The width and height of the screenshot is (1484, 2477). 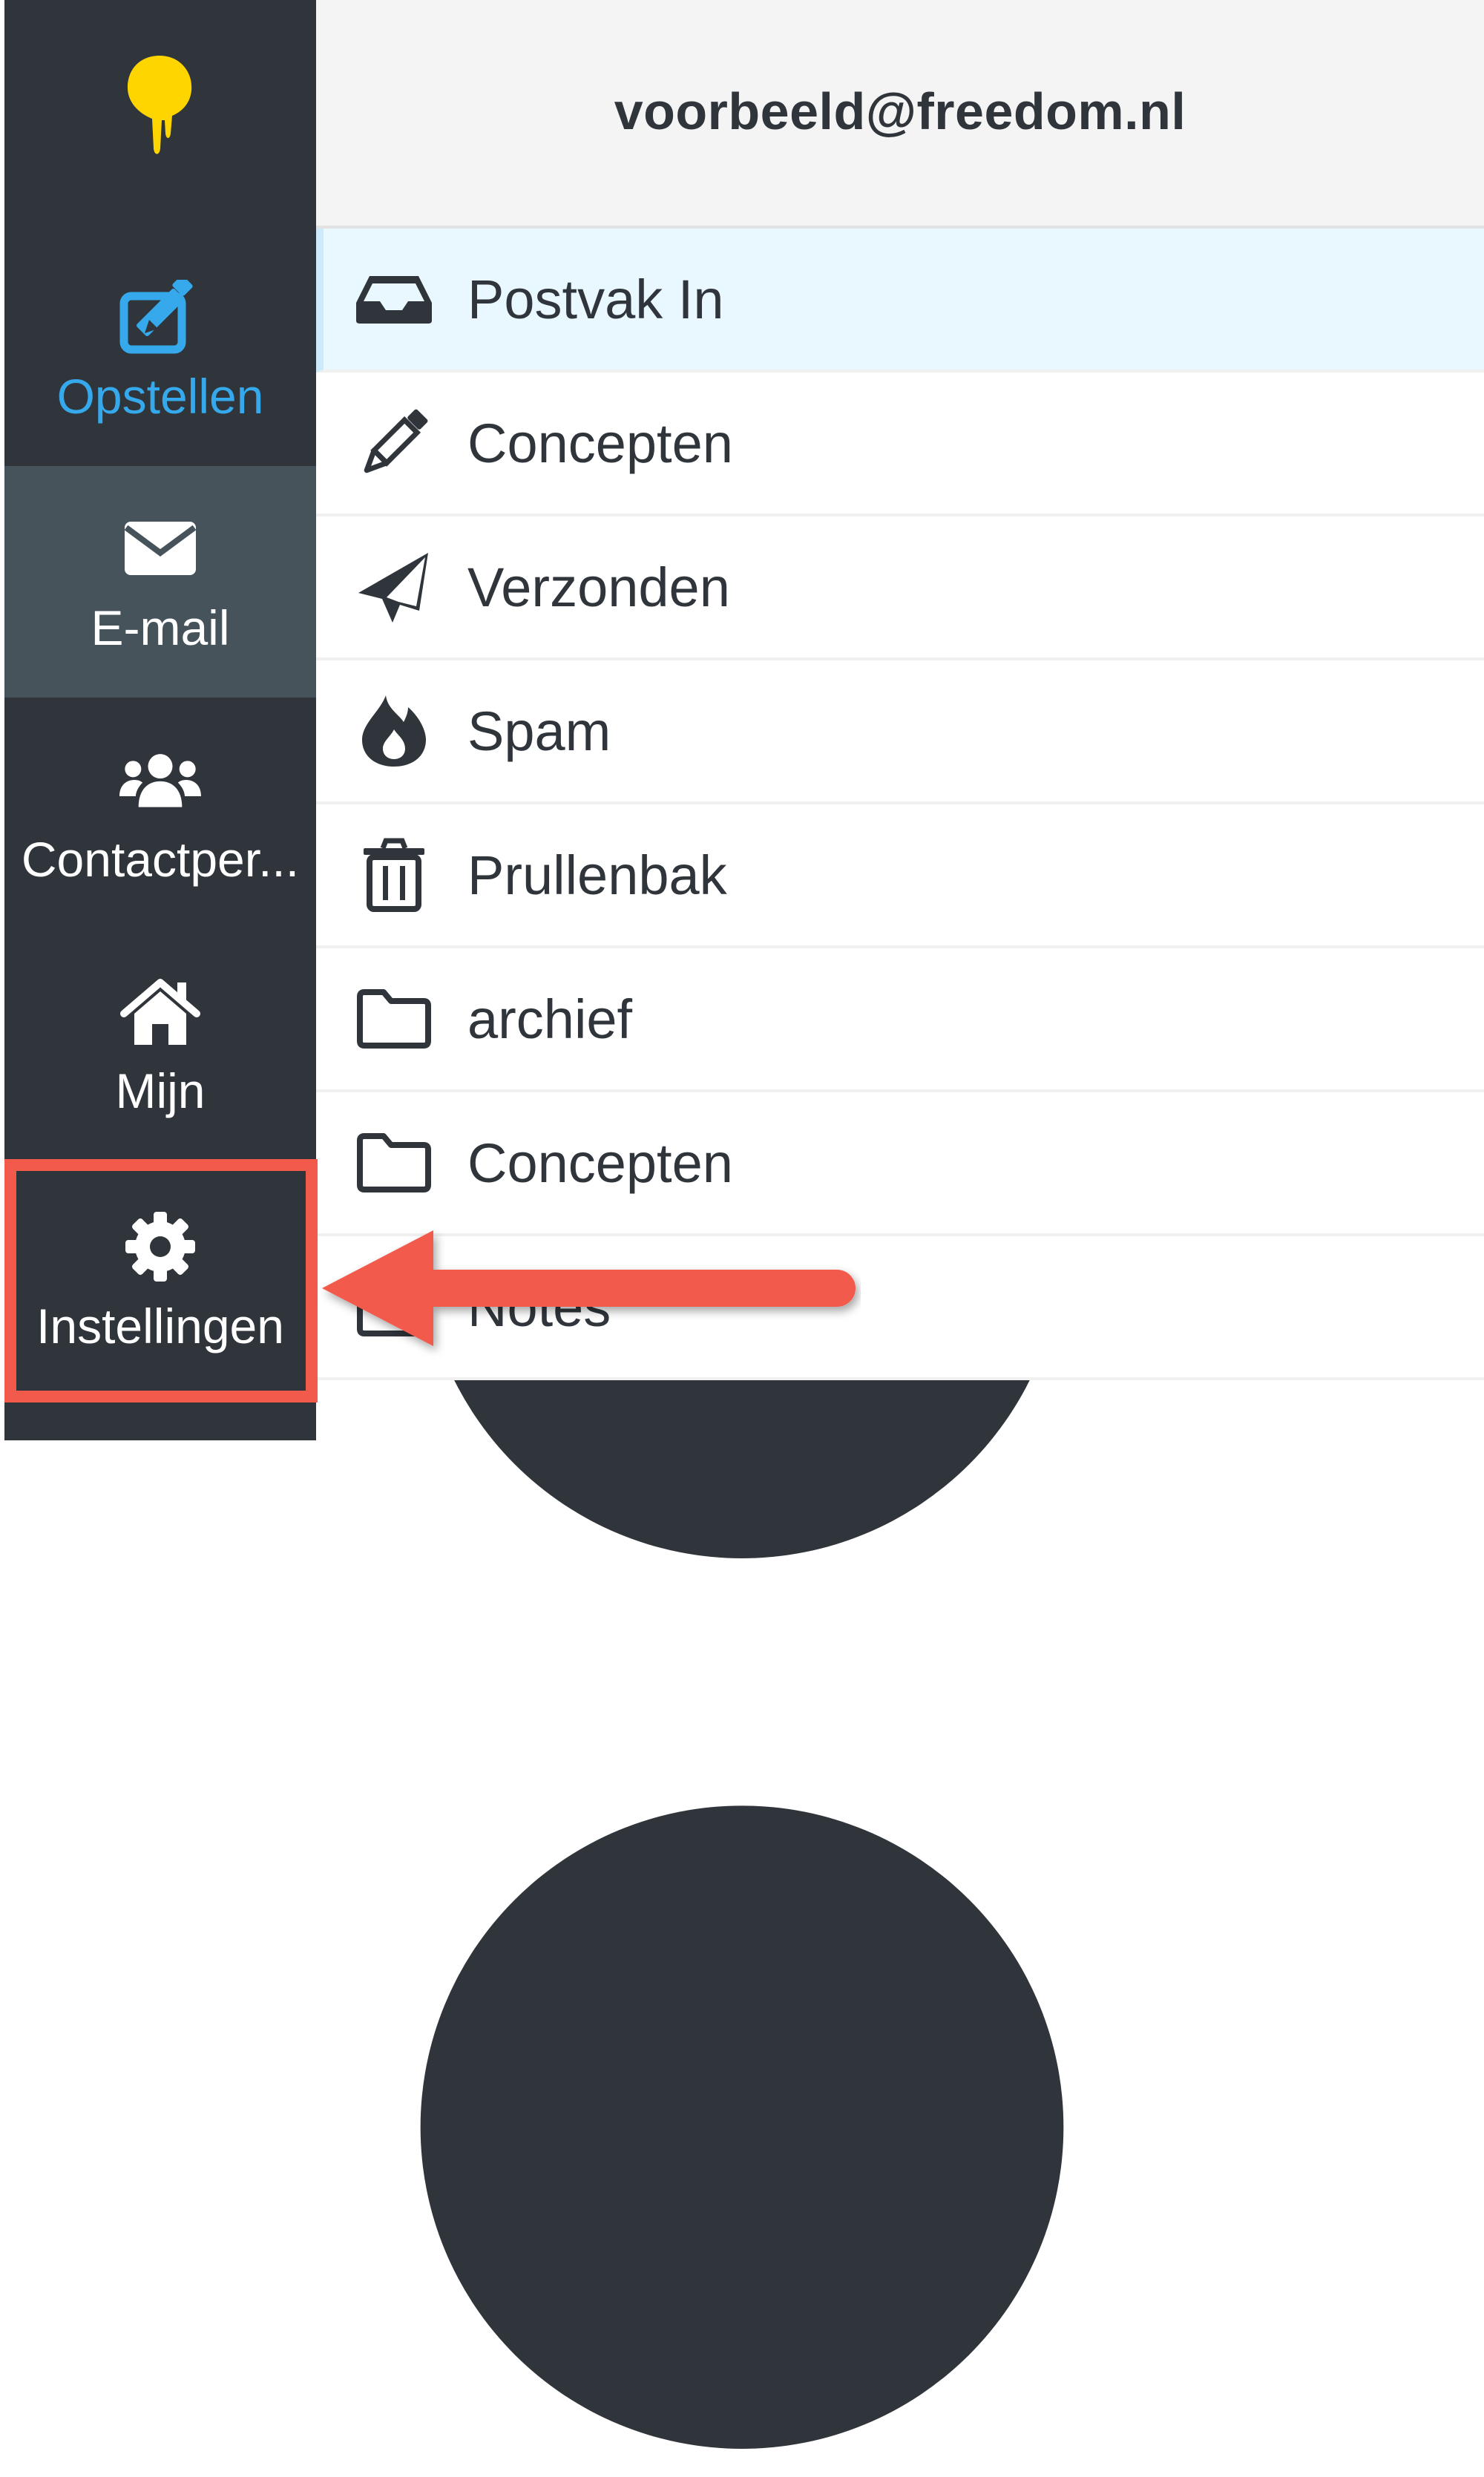 I want to click on sidebar-item-label: Opstellen, so click(x=160, y=396).